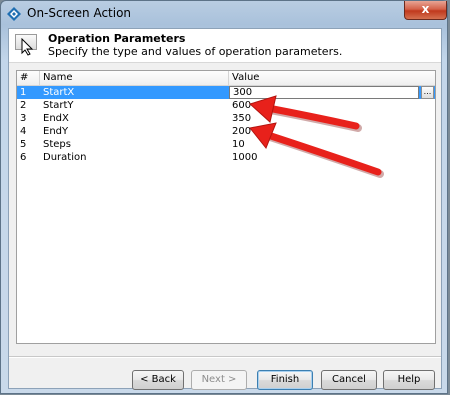 The image size is (450, 395). What do you see at coordinates (117, 38) in the screenshot?
I see `page-title: Operation Parameters` at bounding box center [117, 38].